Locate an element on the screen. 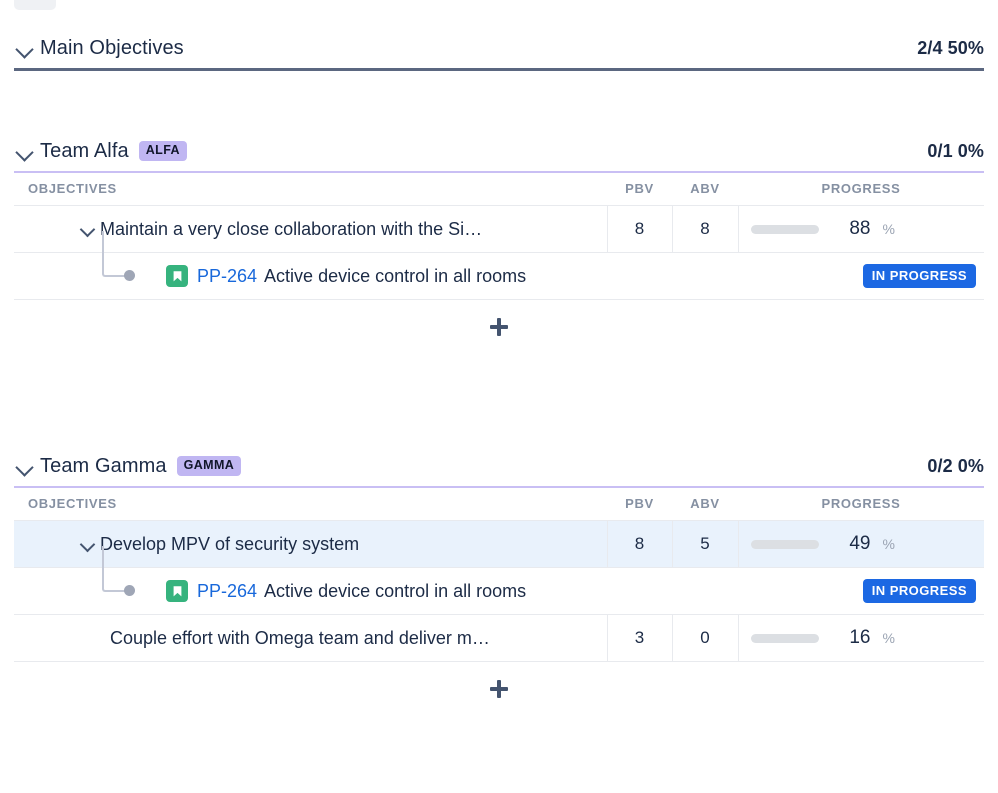 This screenshot has width=998, height=793. abv-value: 8 is located at coordinates (704, 229).